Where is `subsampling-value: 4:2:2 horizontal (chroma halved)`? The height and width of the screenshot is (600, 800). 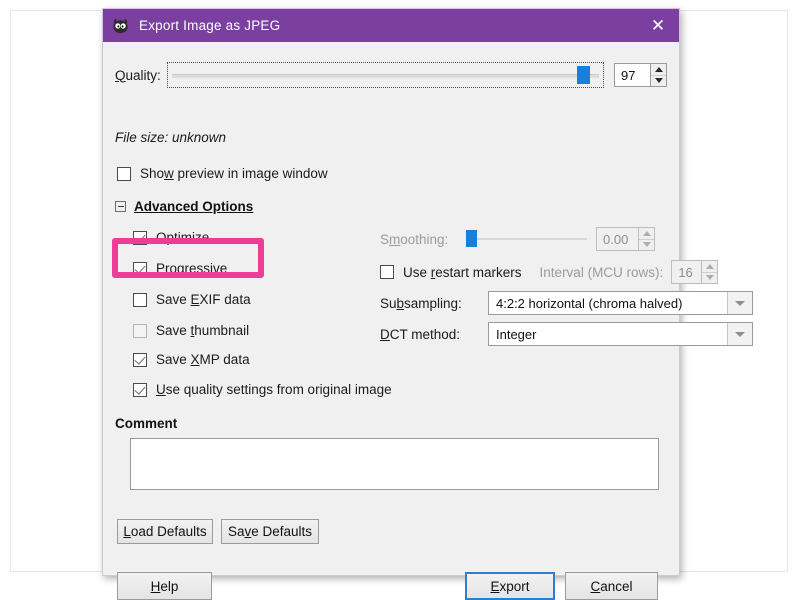
subsampling-value: 4:2:2 horizontal (chroma halved) is located at coordinates (589, 303).